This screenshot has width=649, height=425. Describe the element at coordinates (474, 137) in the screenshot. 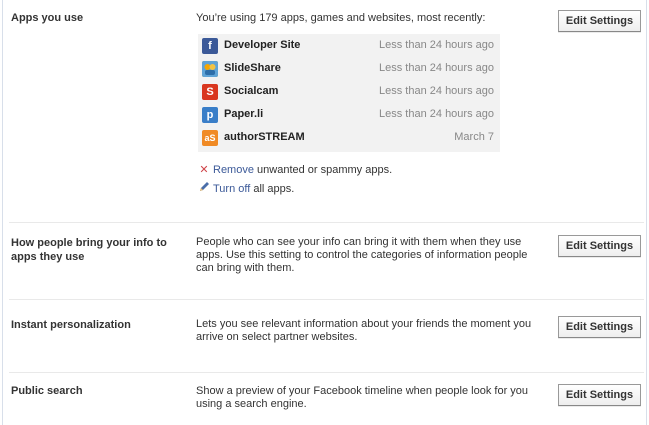

I see `app-last-used: March 7` at that location.